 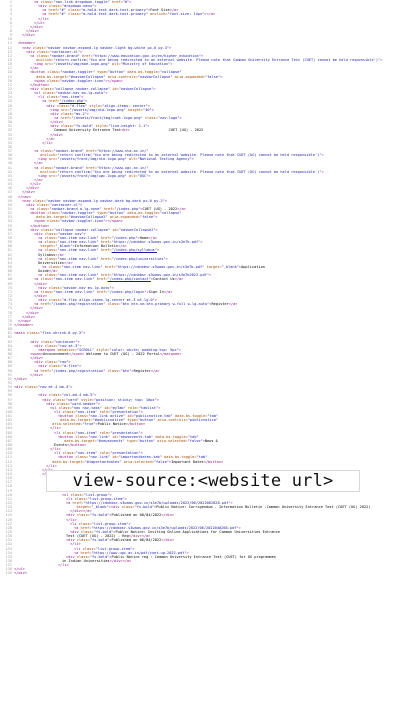 What do you see at coordinates (203, 481) in the screenshot?
I see `view-source-caption: view-source:<website url>` at bounding box center [203, 481].